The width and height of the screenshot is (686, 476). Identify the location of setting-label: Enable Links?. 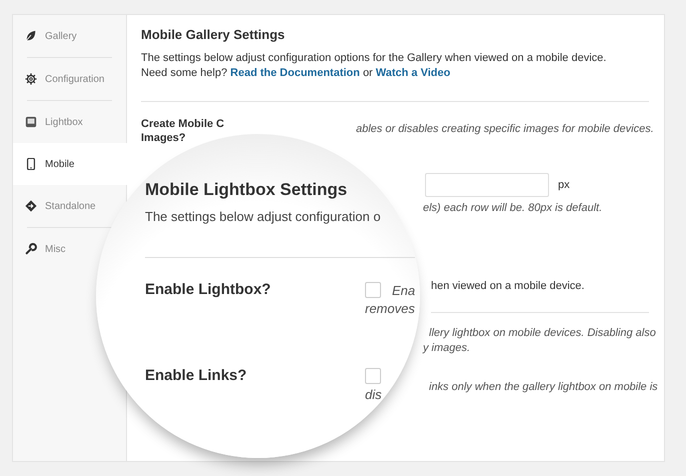
(196, 376).